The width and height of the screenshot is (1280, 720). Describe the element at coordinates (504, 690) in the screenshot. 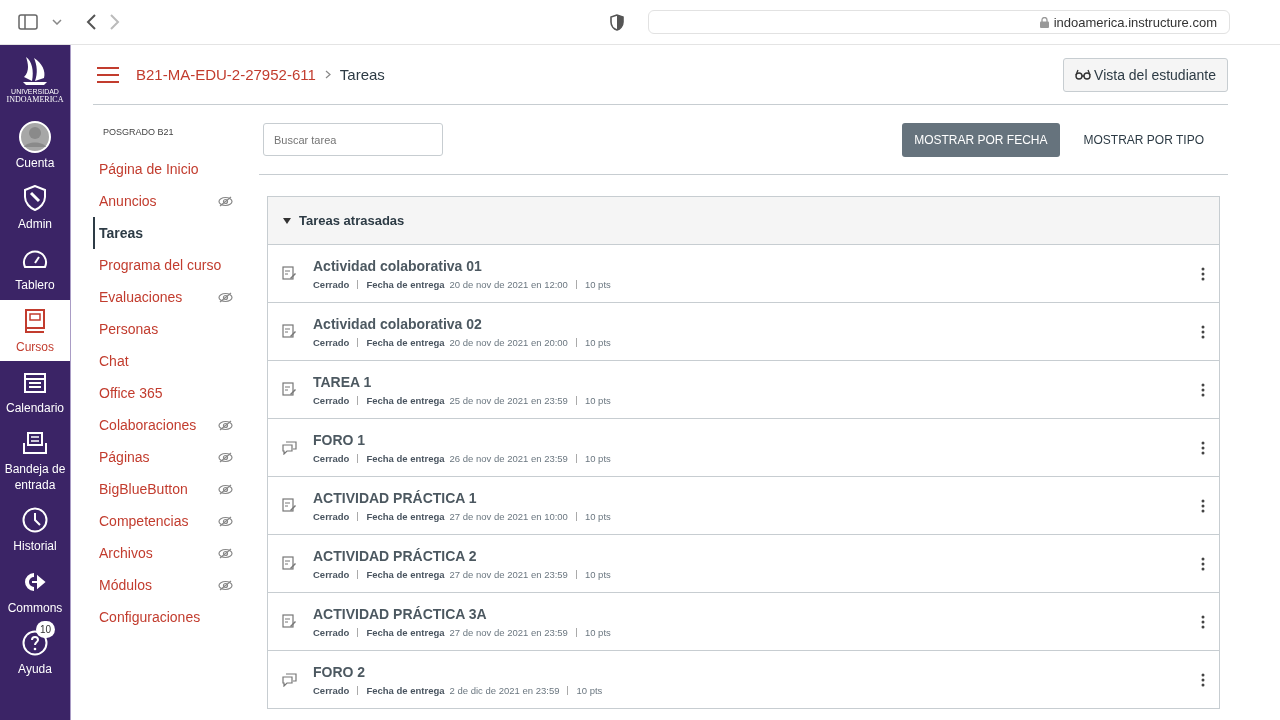

I see `due-date: 2 de dic de 2021 en 23:59` at that location.